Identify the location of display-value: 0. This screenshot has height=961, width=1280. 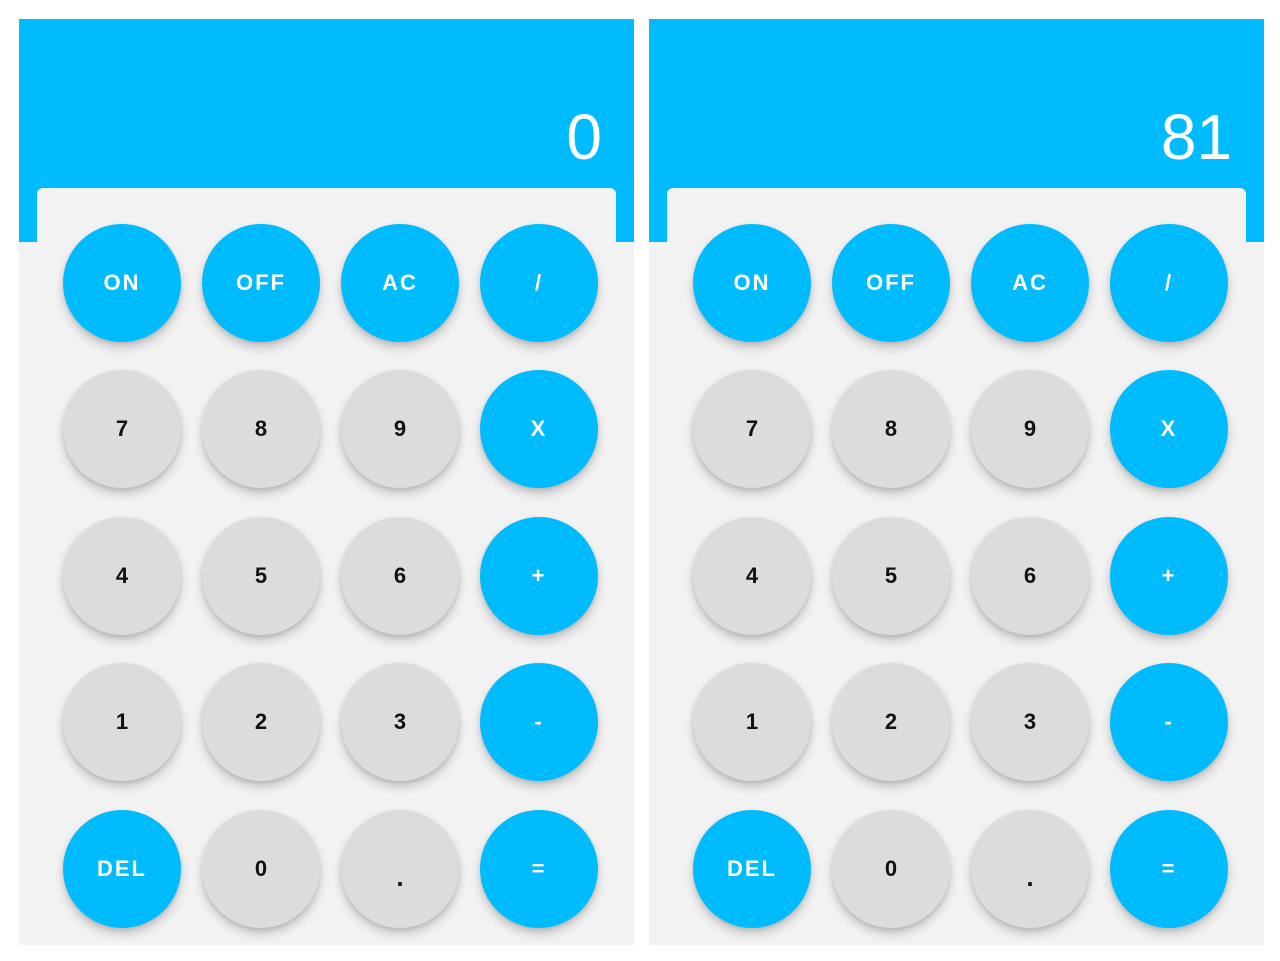
(584, 137).